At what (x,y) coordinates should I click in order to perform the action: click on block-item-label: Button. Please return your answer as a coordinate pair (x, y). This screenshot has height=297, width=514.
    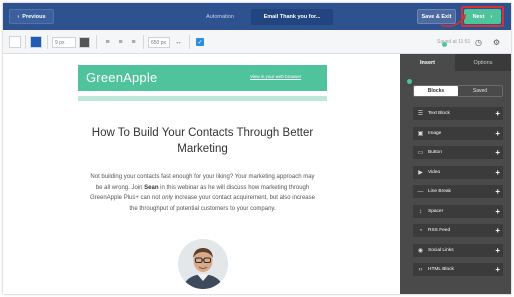
    Looking at the image, I should click on (435, 152).